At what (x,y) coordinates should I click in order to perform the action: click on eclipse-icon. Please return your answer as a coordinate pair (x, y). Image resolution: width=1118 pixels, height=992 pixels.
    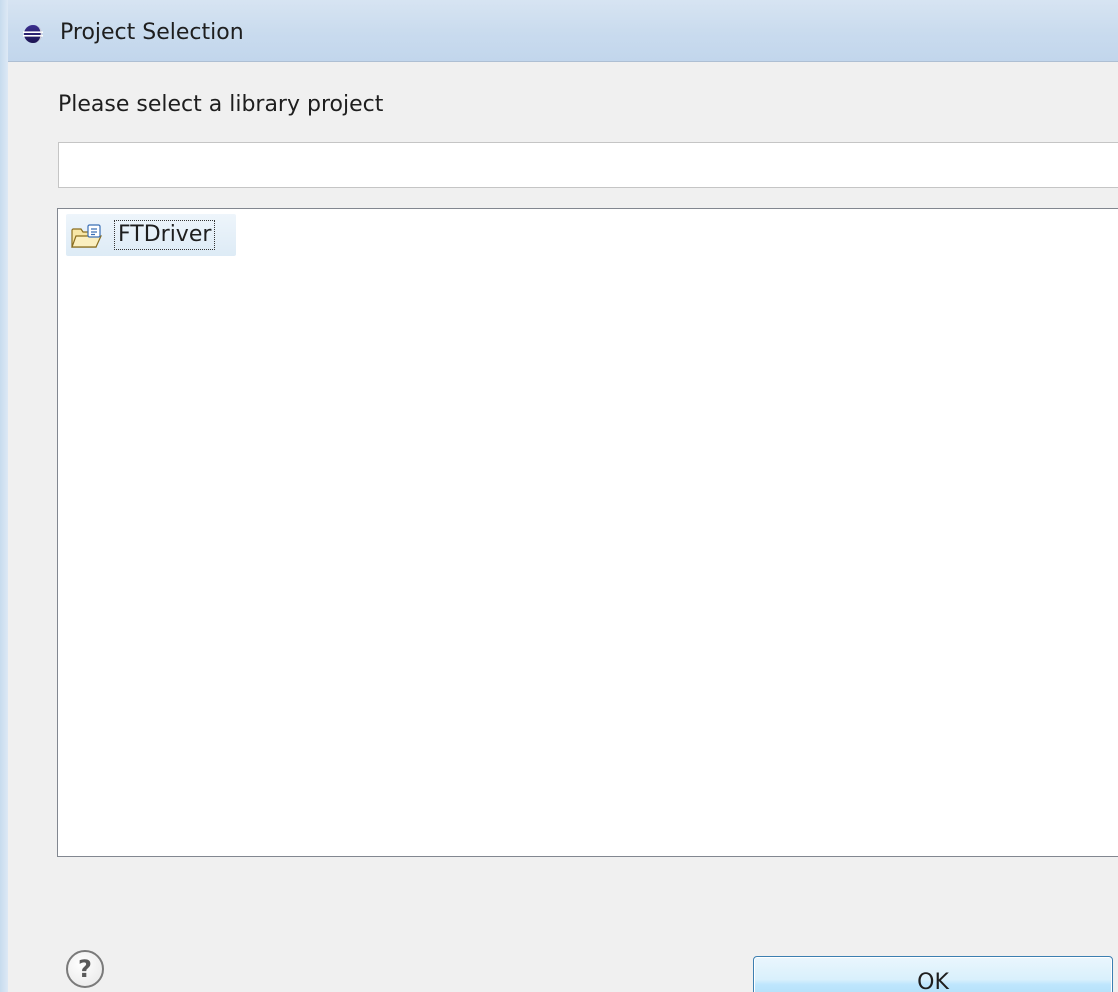
    Looking at the image, I should click on (33, 34).